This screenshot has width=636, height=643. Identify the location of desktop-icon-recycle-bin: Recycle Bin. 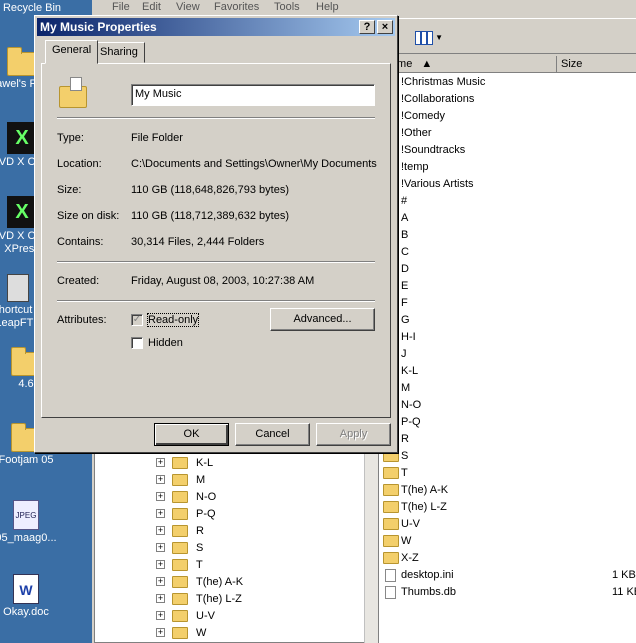
(36, 8).